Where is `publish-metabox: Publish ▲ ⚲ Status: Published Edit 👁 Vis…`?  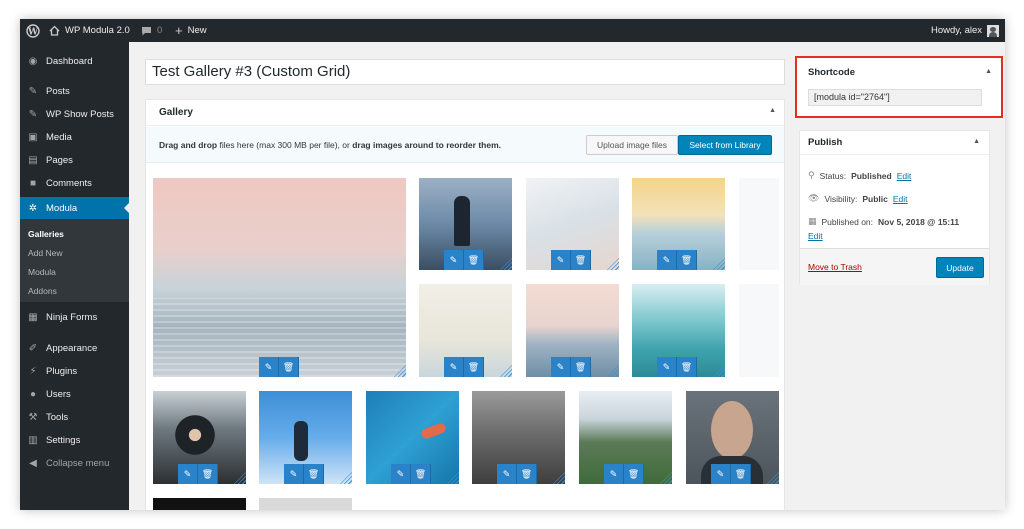
publish-metabox: Publish ▲ ⚲ Status: Published Edit 👁 Vis… is located at coordinates (894, 207).